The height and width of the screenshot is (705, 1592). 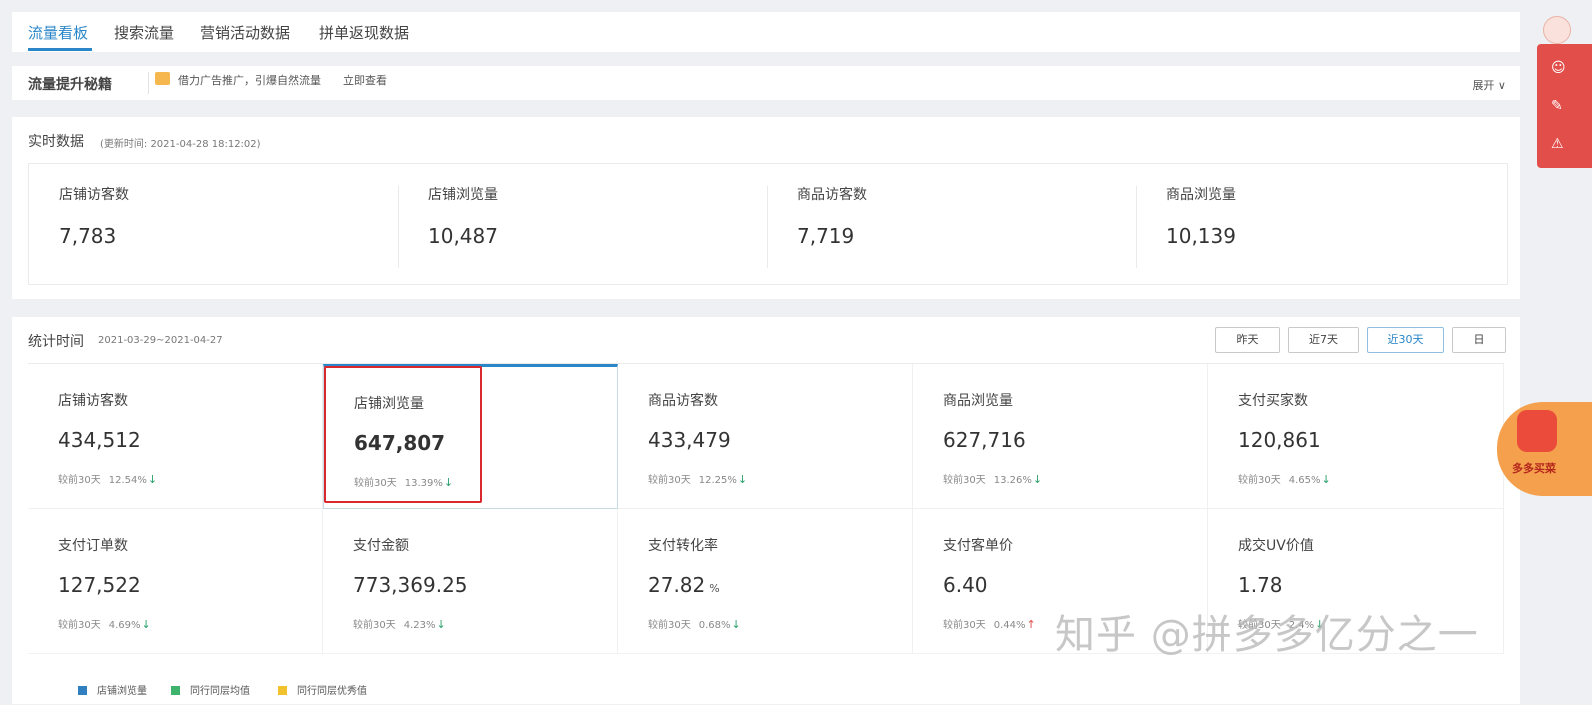 I want to click on legend-item: 同行同层均值, so click(x=210, y=689).